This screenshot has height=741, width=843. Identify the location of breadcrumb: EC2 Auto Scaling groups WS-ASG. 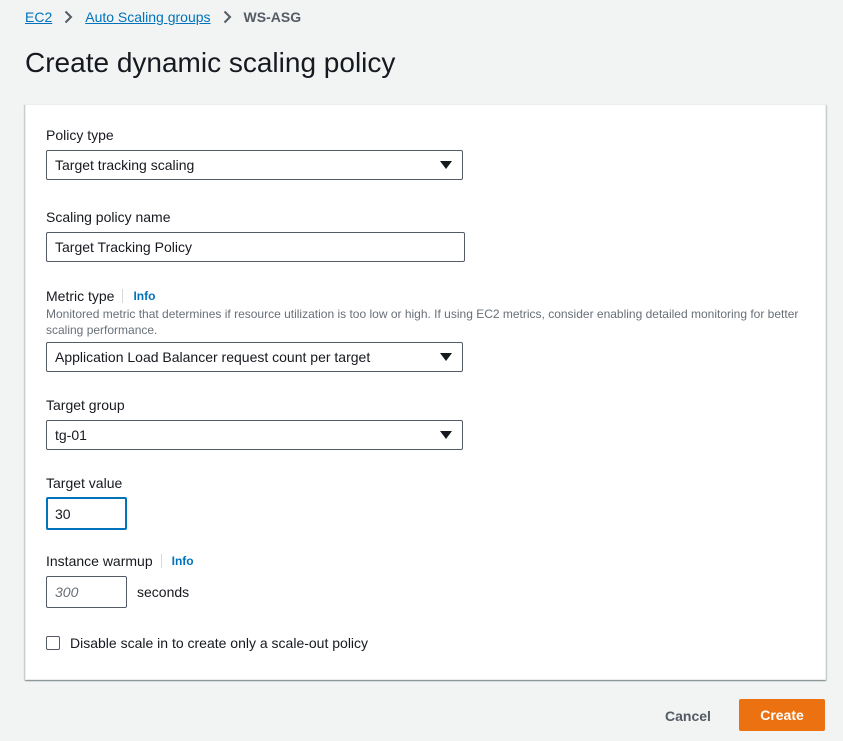
(163, 17).